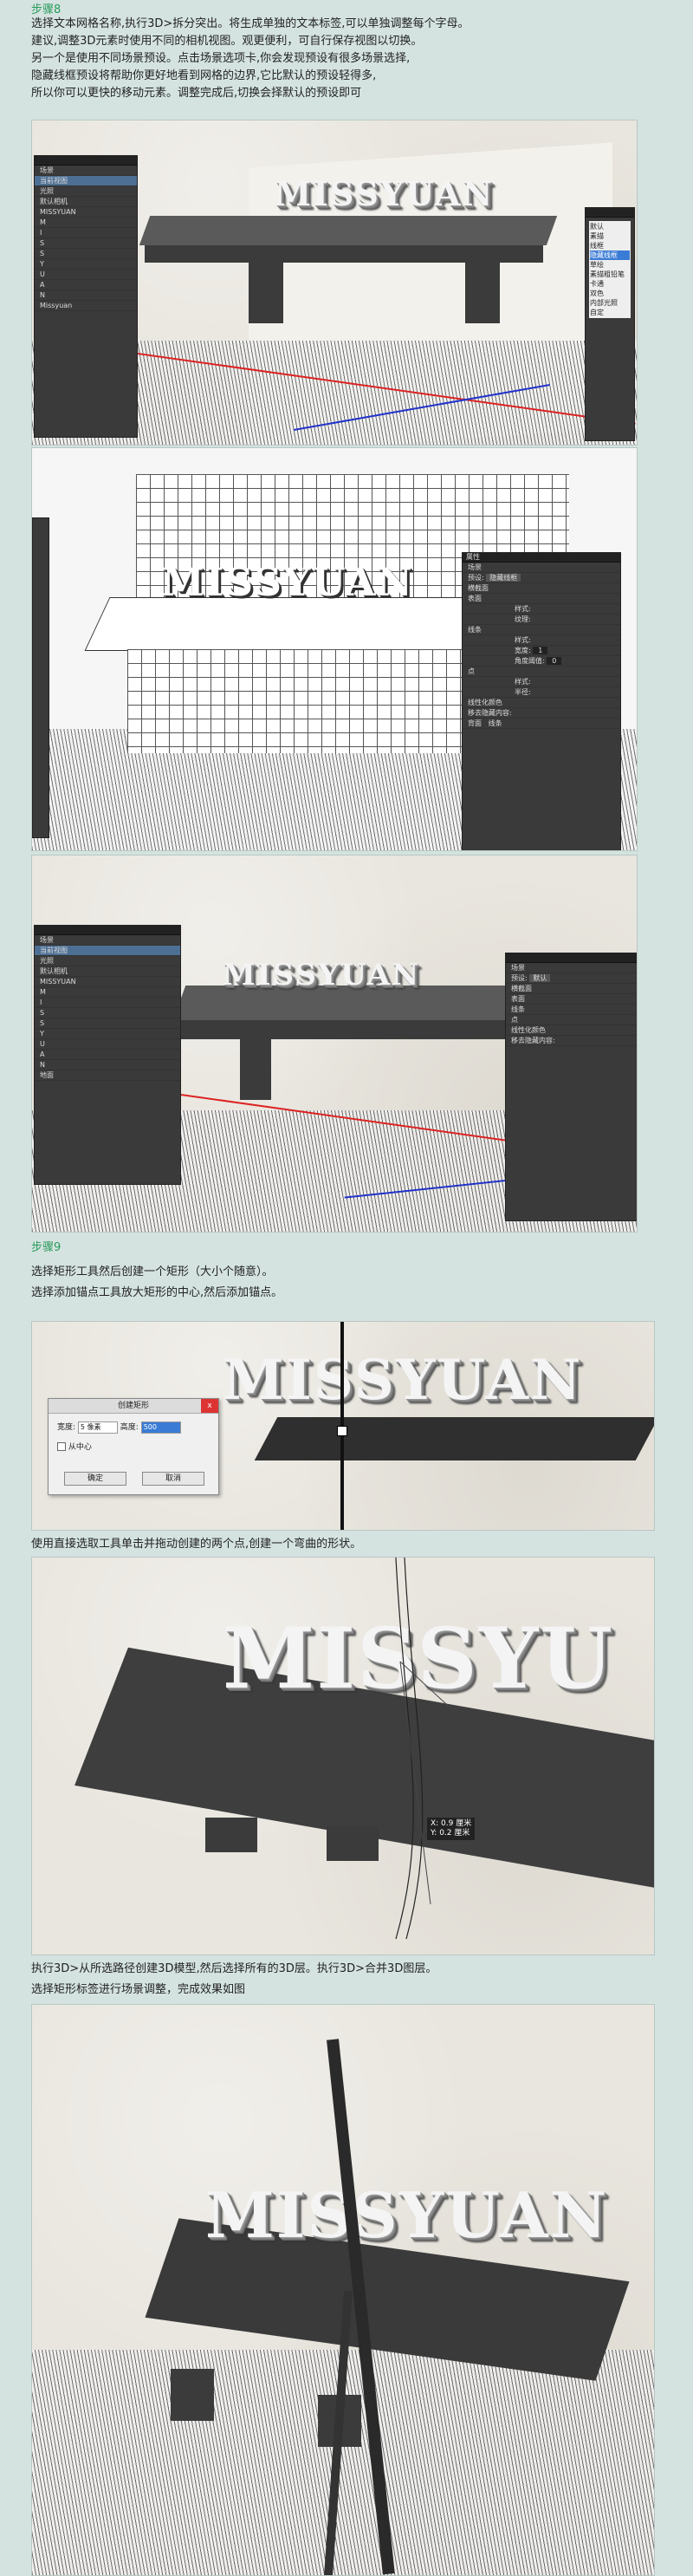 This screenshot has width=693, height=2576. I want to click on tooltip-x: X: 0.9 厘米, so click(451, 1823).